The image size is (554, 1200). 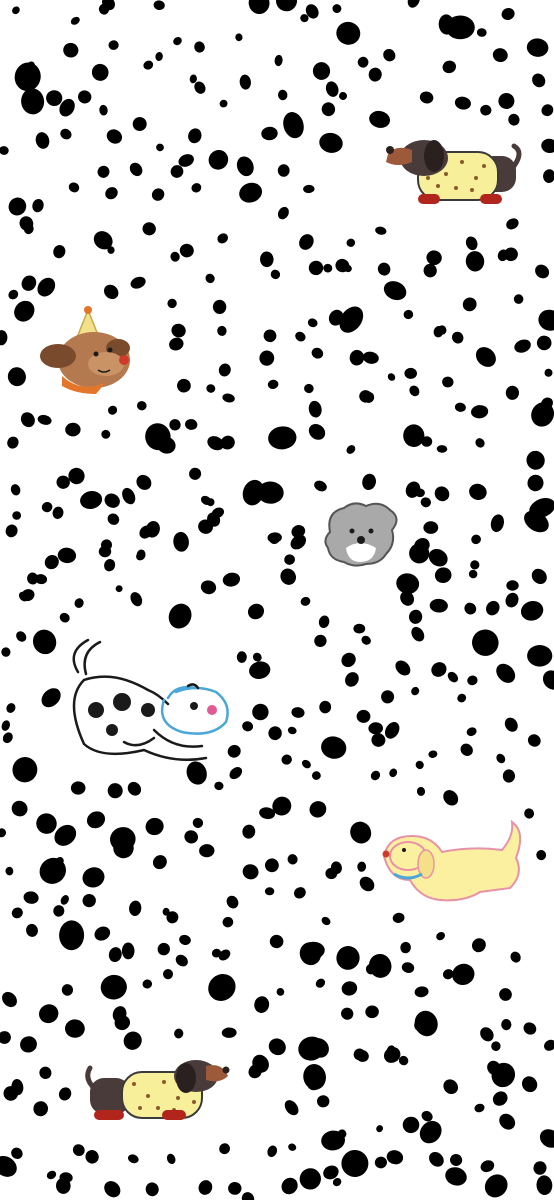 I want to click on dalmatian-puppy-outline, so click(x=150, y=700).